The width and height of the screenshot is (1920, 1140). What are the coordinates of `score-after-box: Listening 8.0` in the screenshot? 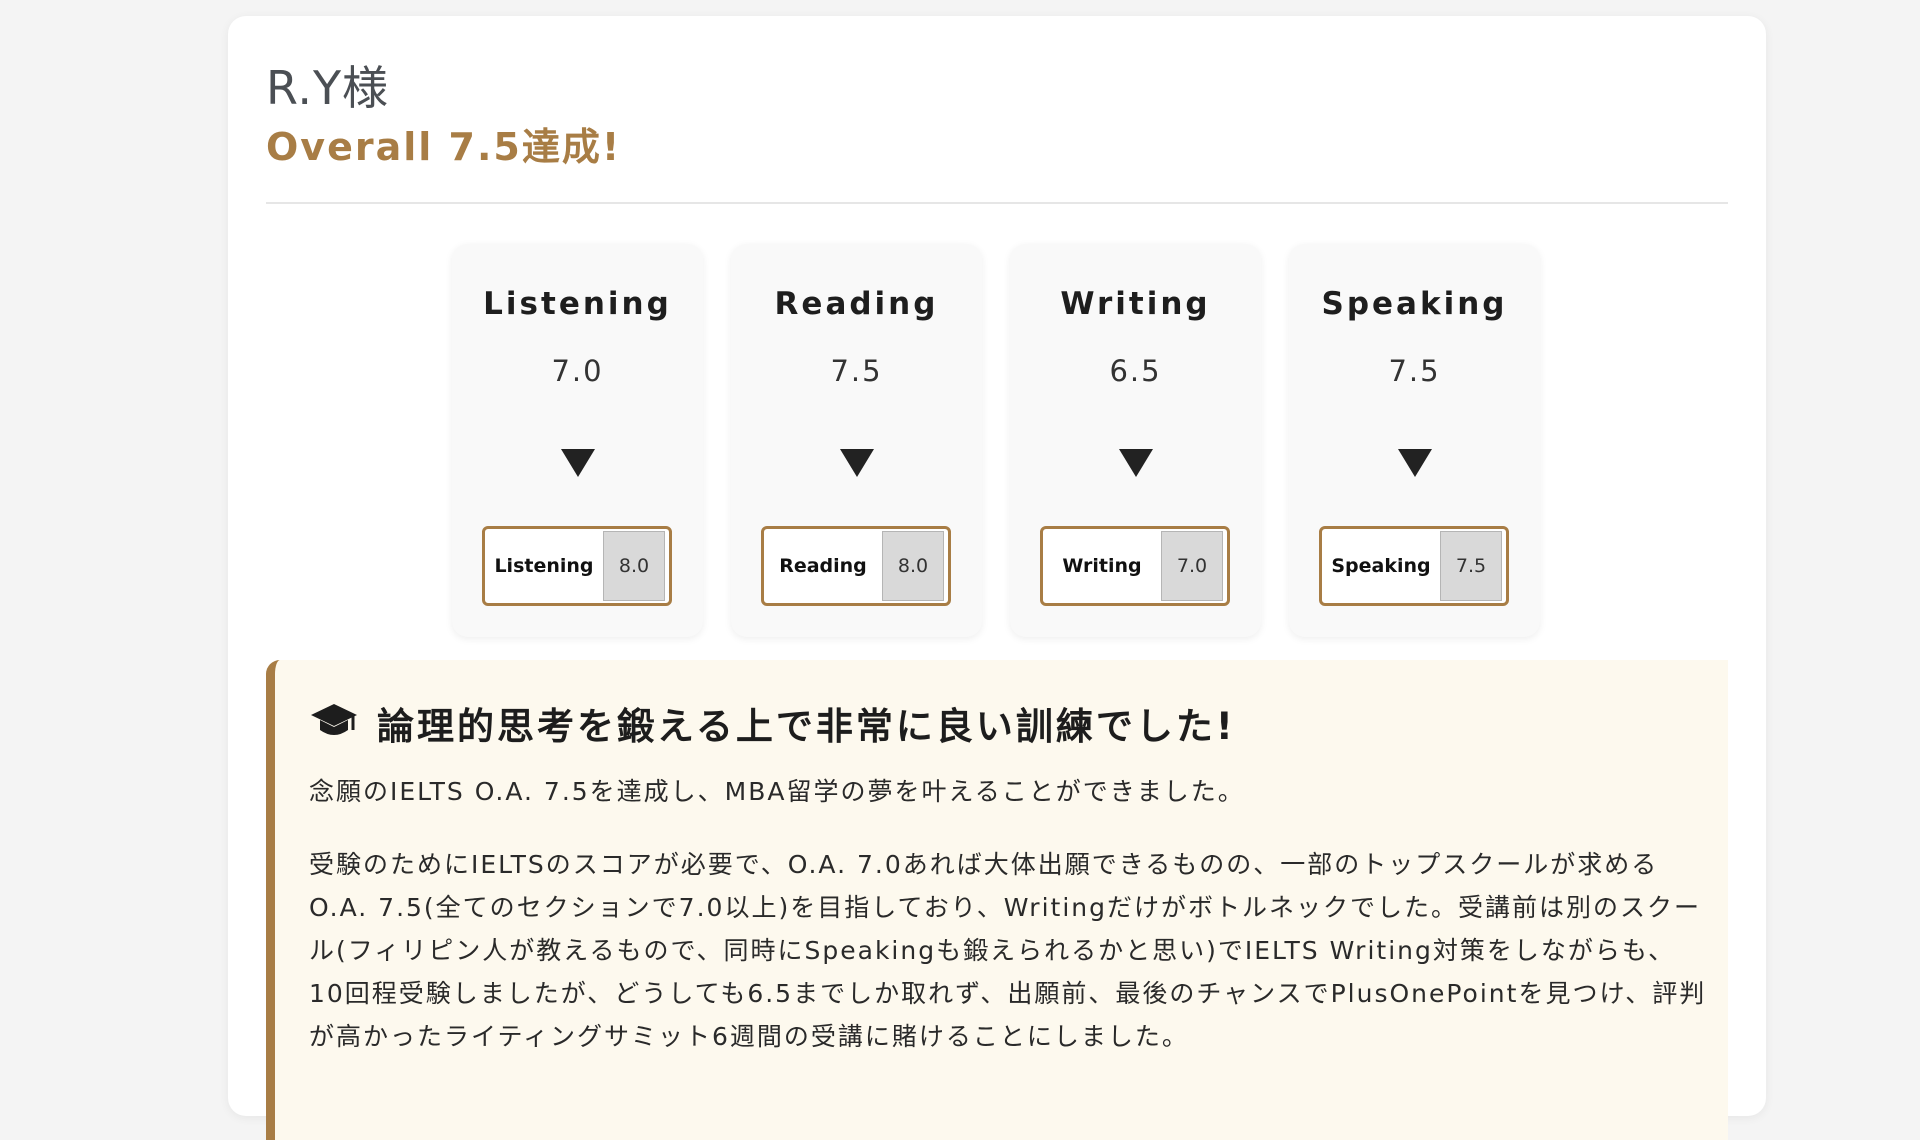 It's located at (577, 566).